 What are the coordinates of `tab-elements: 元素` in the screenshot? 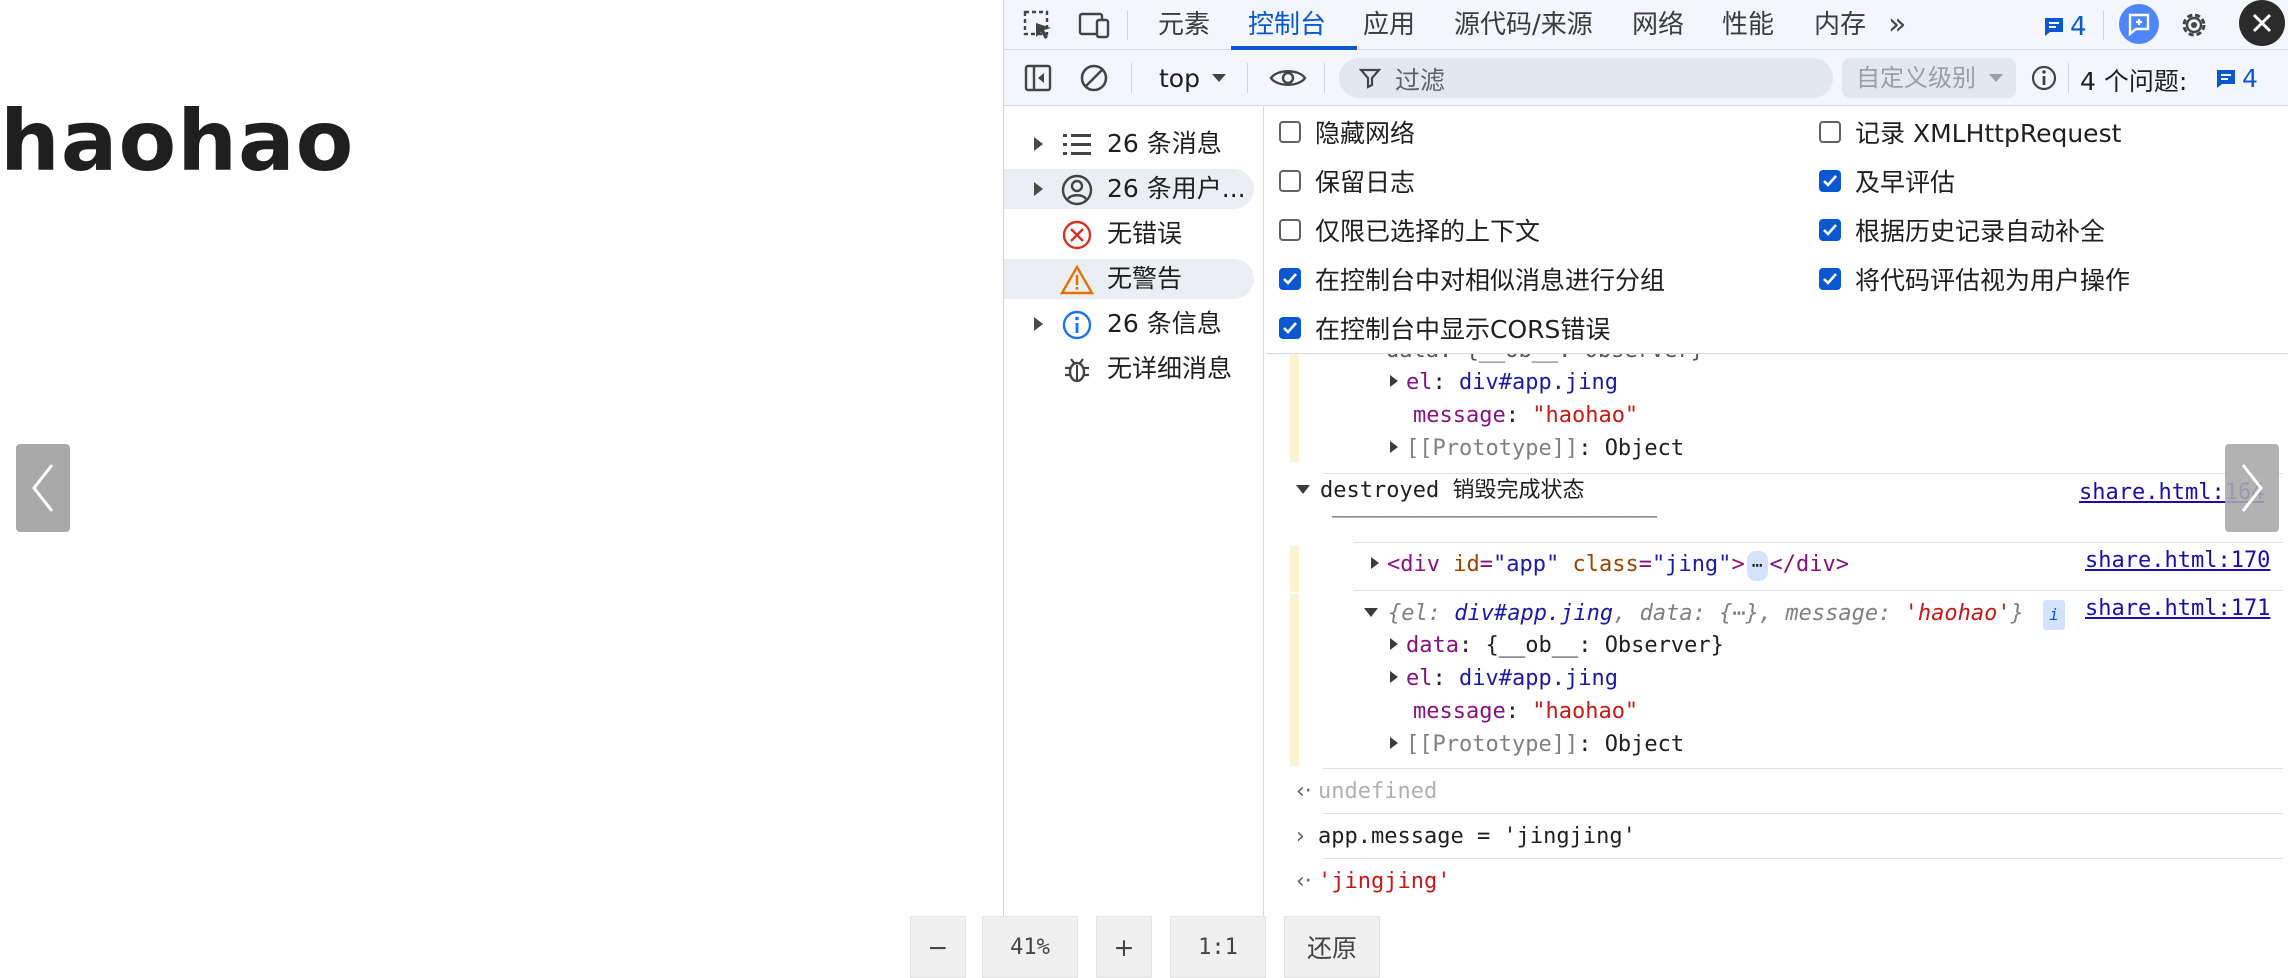 It's located at (1184, 25).